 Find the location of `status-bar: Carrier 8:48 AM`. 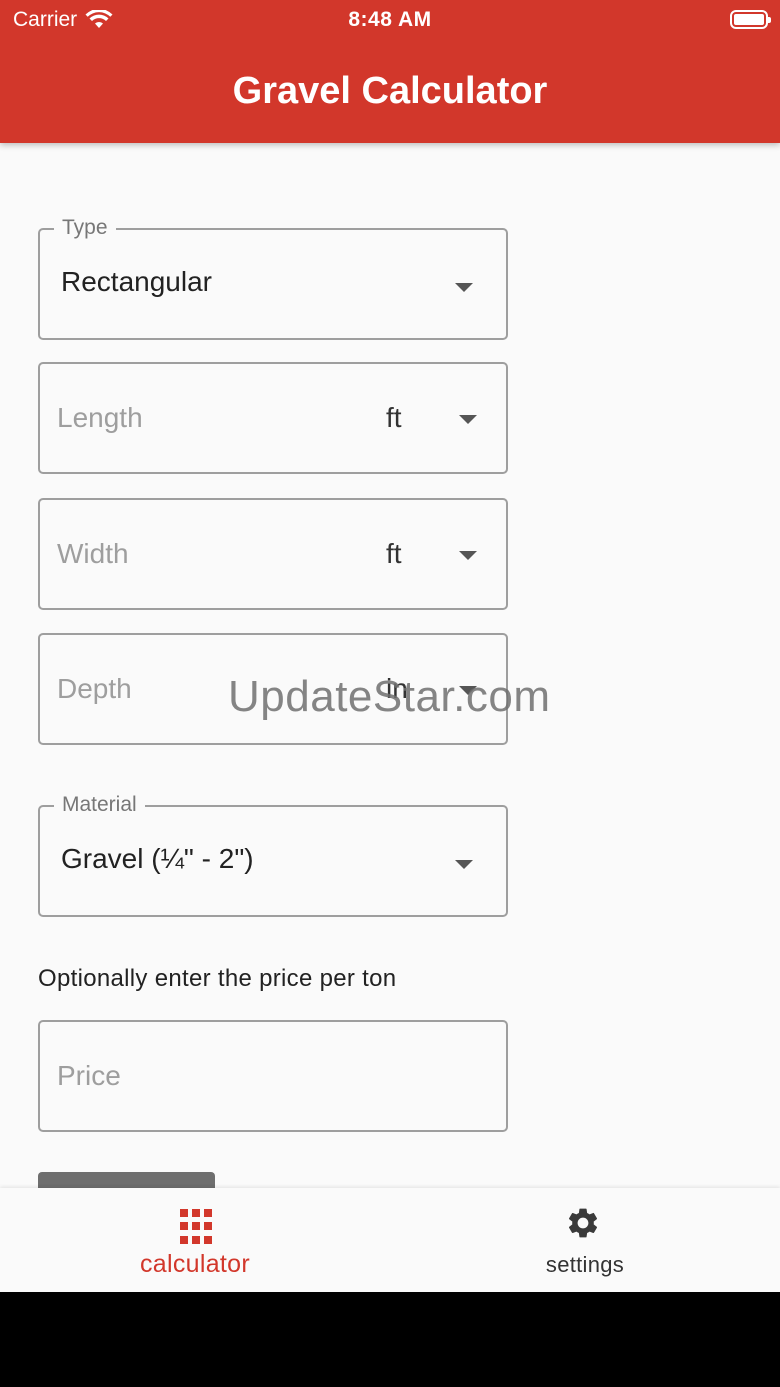

status-bar: Carrier 8:48 AM is located at coordinates (390, 20).